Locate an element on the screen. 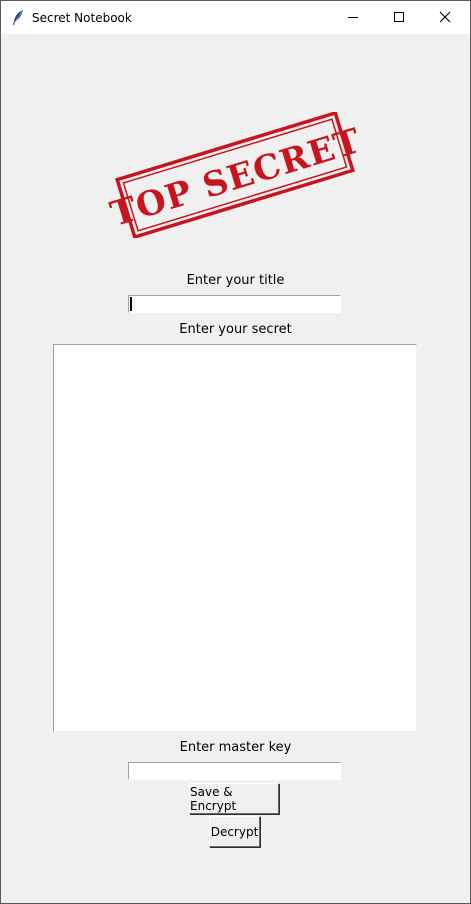 The image size is (471, 904). feather-icon is located at coordinates (18, 17).